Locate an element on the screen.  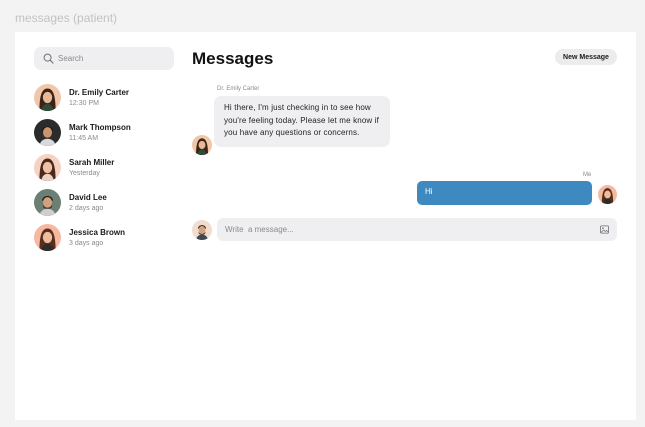
outgoing-sender-label: Me is located at coordinates (587, 175).